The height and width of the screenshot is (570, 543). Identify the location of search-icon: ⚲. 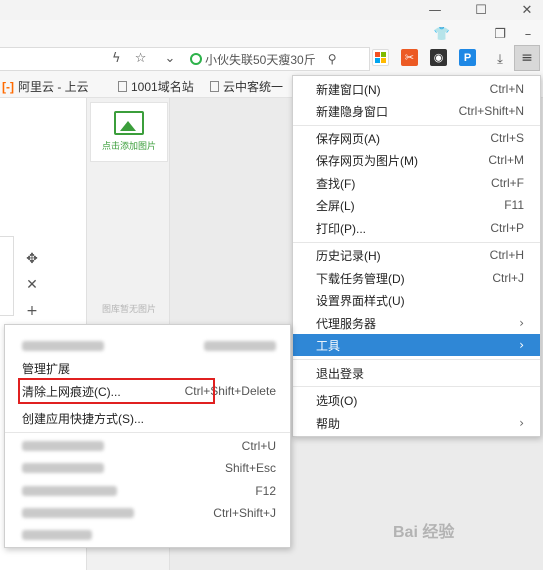
(332, 59).